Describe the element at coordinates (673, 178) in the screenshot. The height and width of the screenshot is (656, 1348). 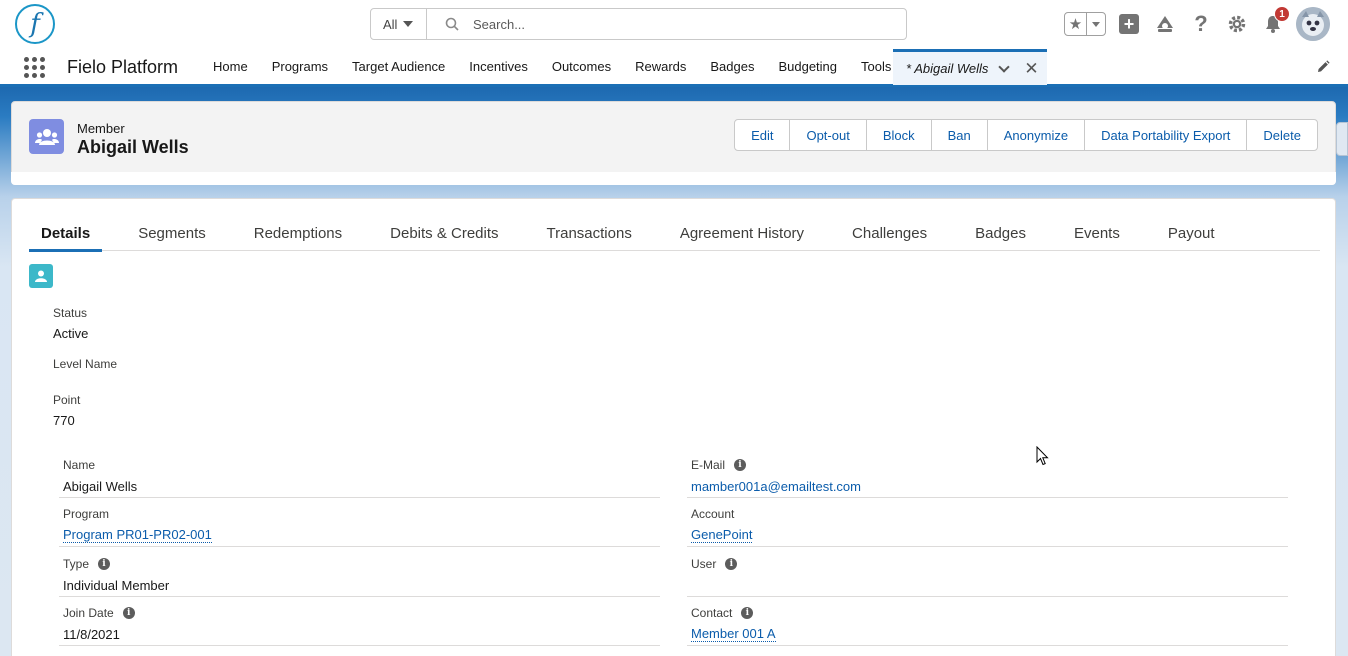
I see `record-header-footer` at that location.